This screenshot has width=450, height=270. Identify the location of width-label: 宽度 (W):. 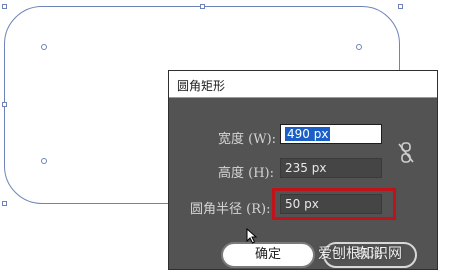
(247, 139).